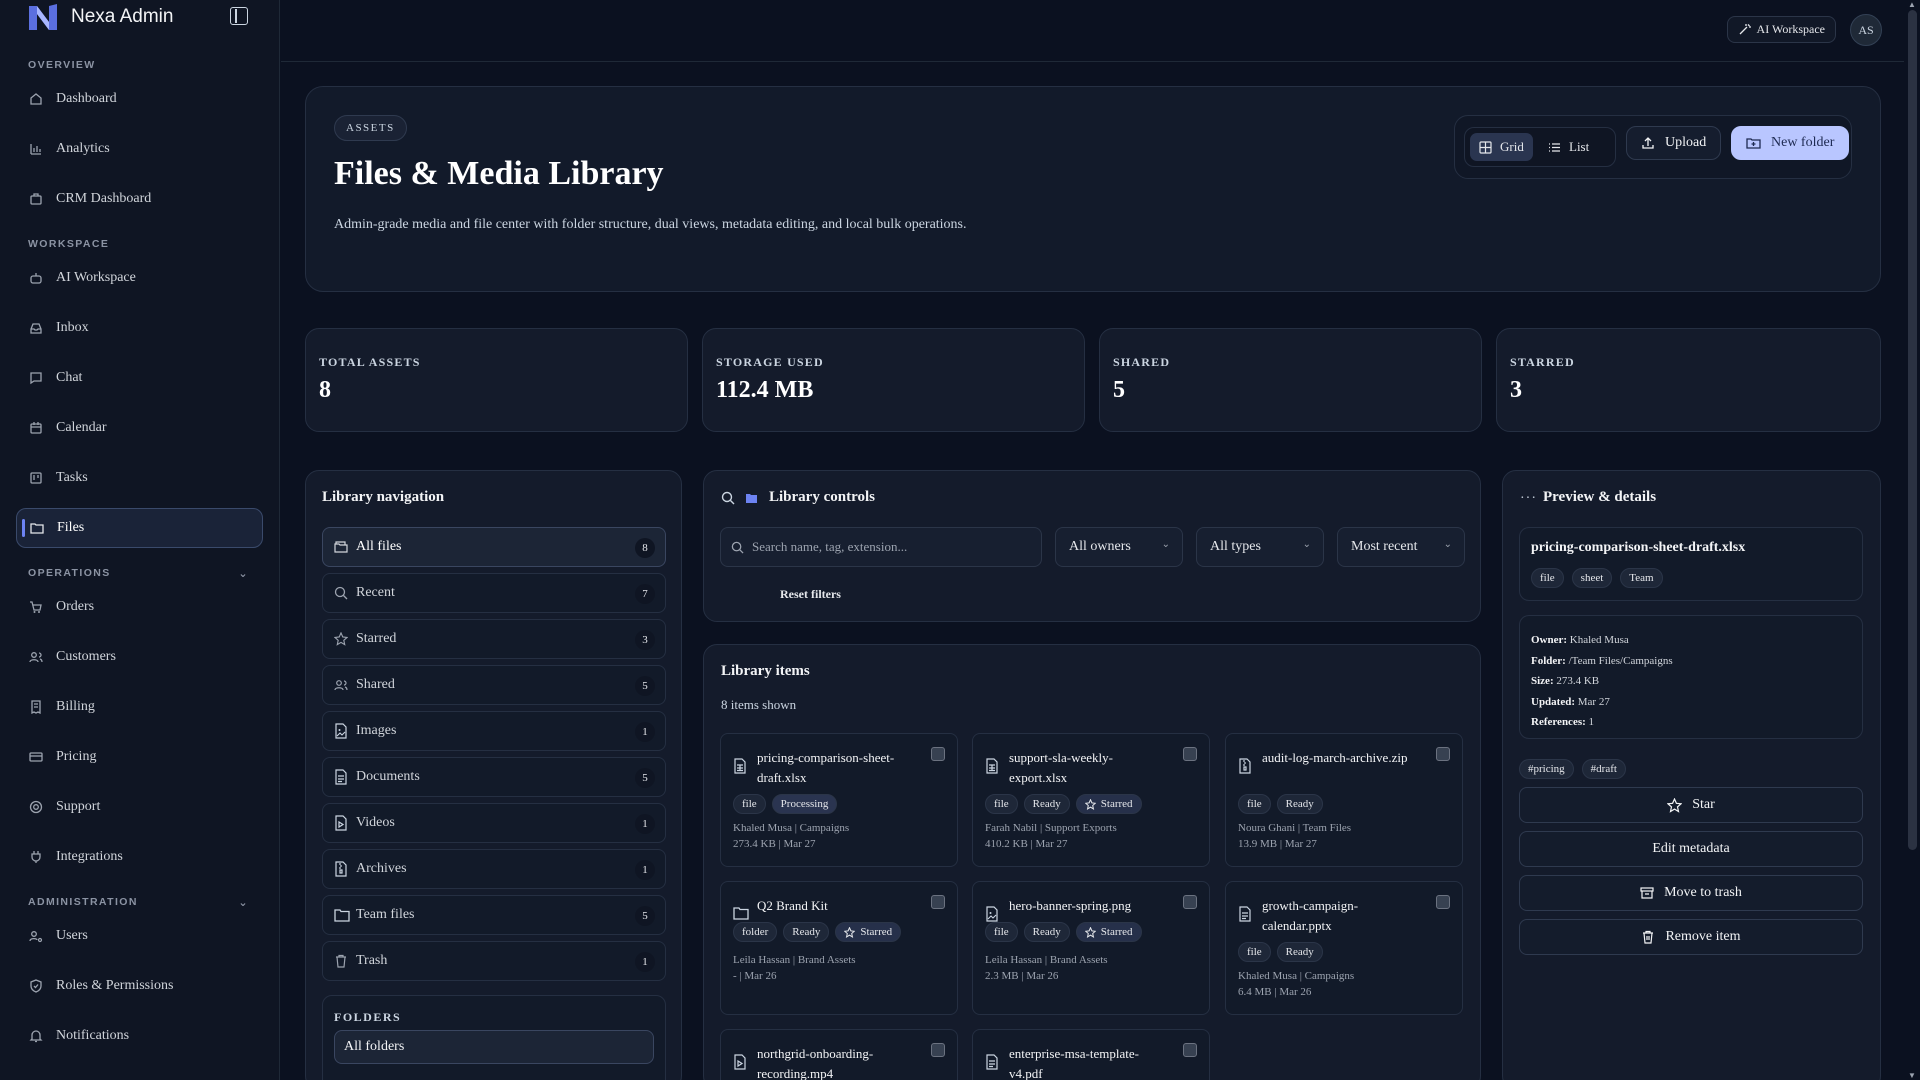 The image size is (1920, 1080). Describe the element at coordinates (1091, 1054) in the screenshot. I see `file-card: enterprise-msa-template-v4.pdf` at that location.